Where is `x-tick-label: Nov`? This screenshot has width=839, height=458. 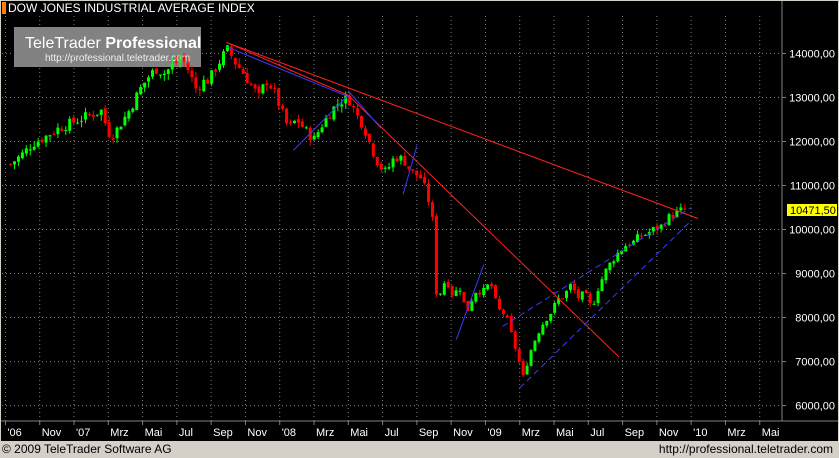 x-tick-label: Nov is located at coordinates (463, 433).